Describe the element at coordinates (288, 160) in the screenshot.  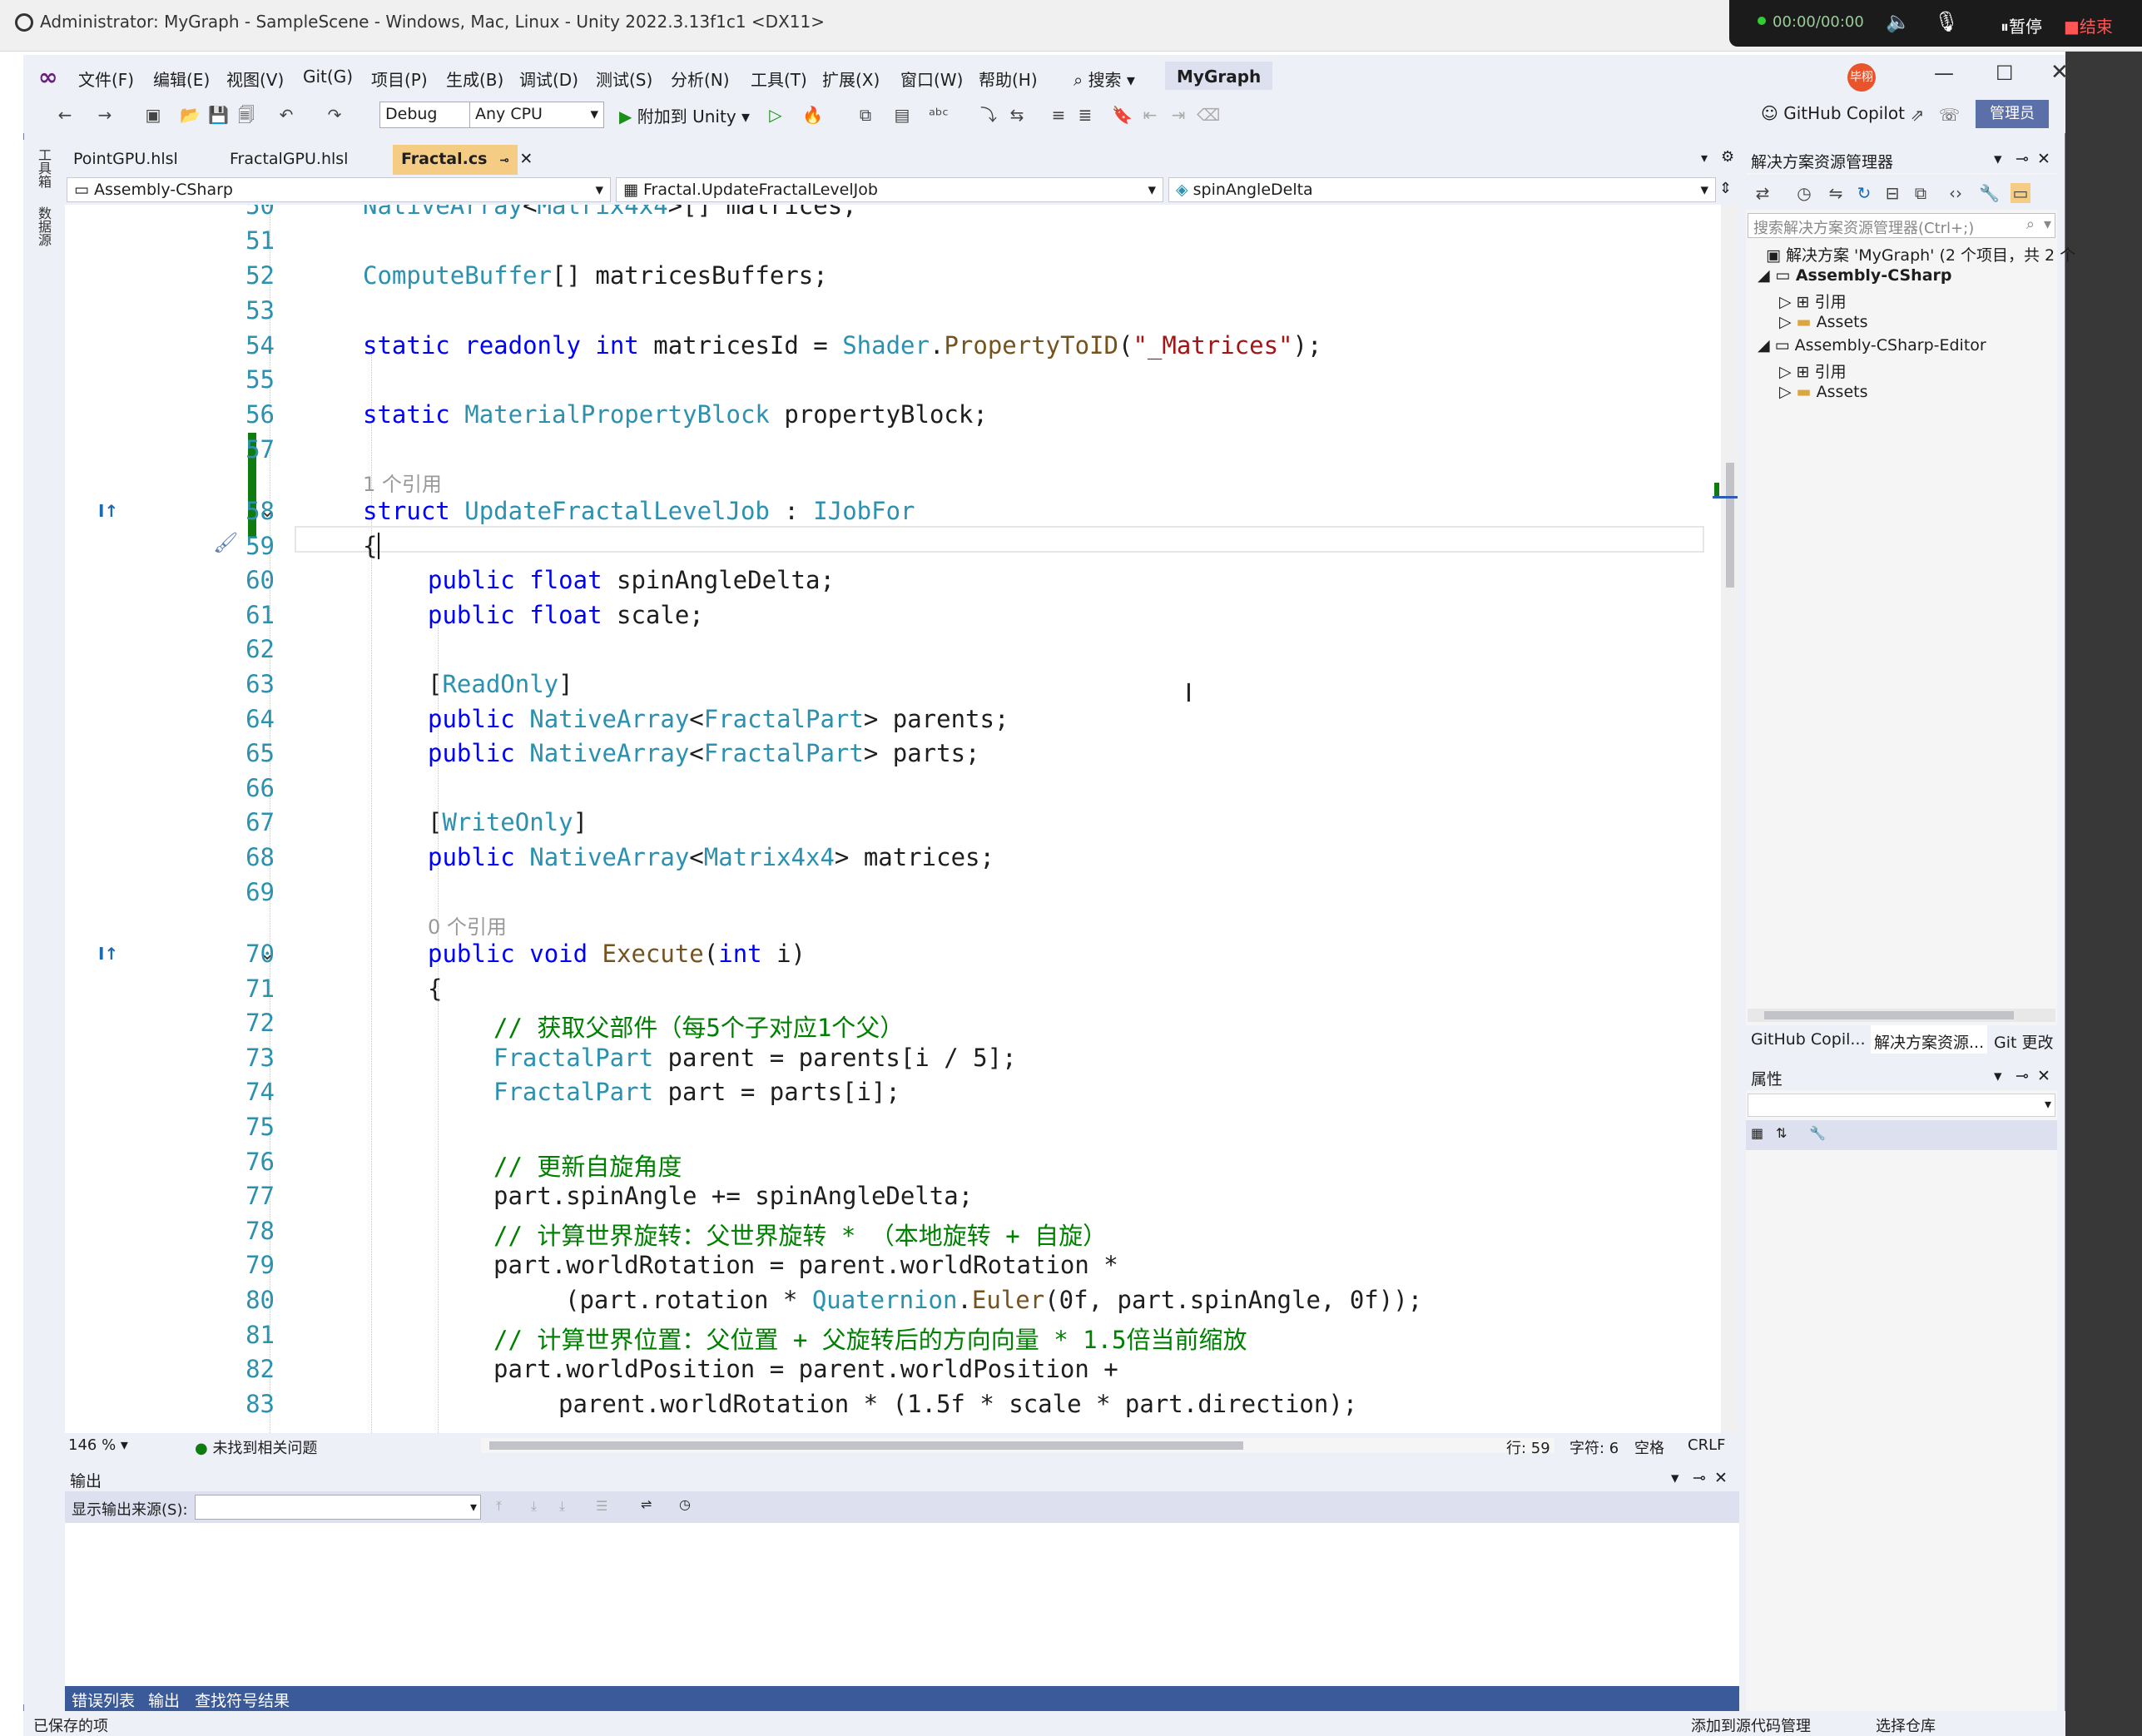
I see `tab-fractalgpu: FractalGPU.hlsl` at that location.